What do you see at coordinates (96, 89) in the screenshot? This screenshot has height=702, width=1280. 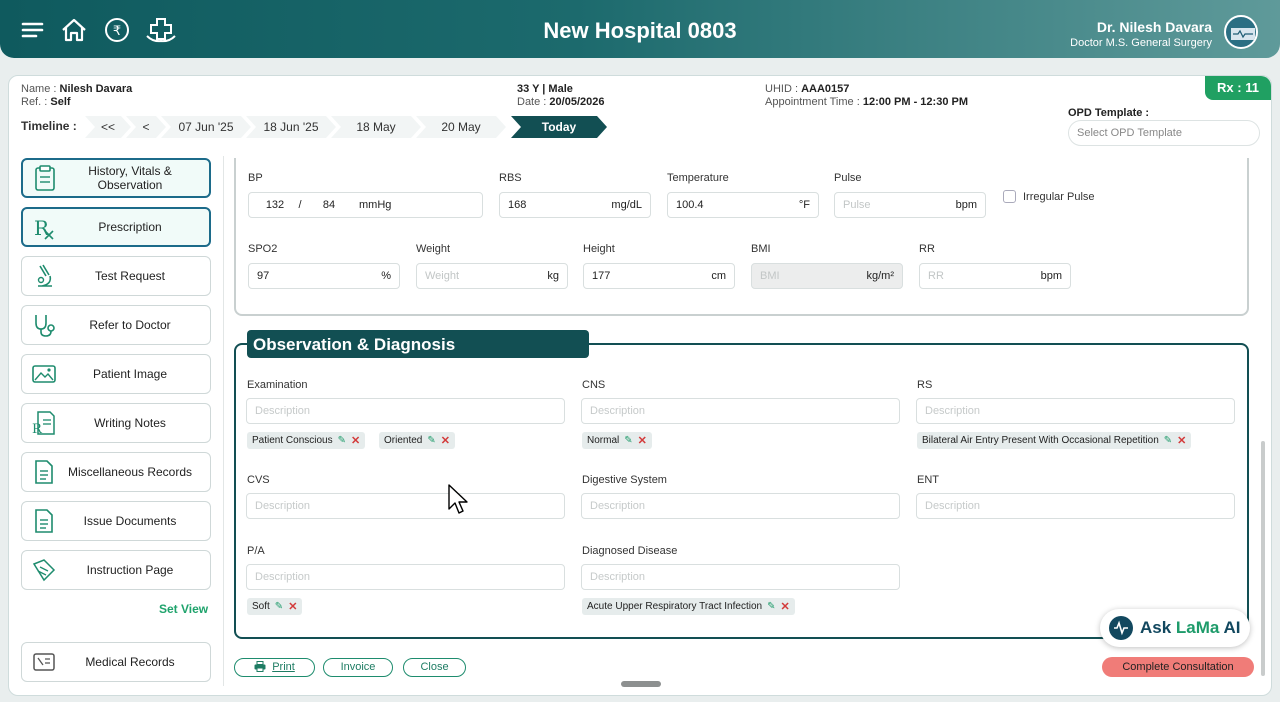 I see `patient-name: Nilesh Davara` at bounding box center [96, 89].